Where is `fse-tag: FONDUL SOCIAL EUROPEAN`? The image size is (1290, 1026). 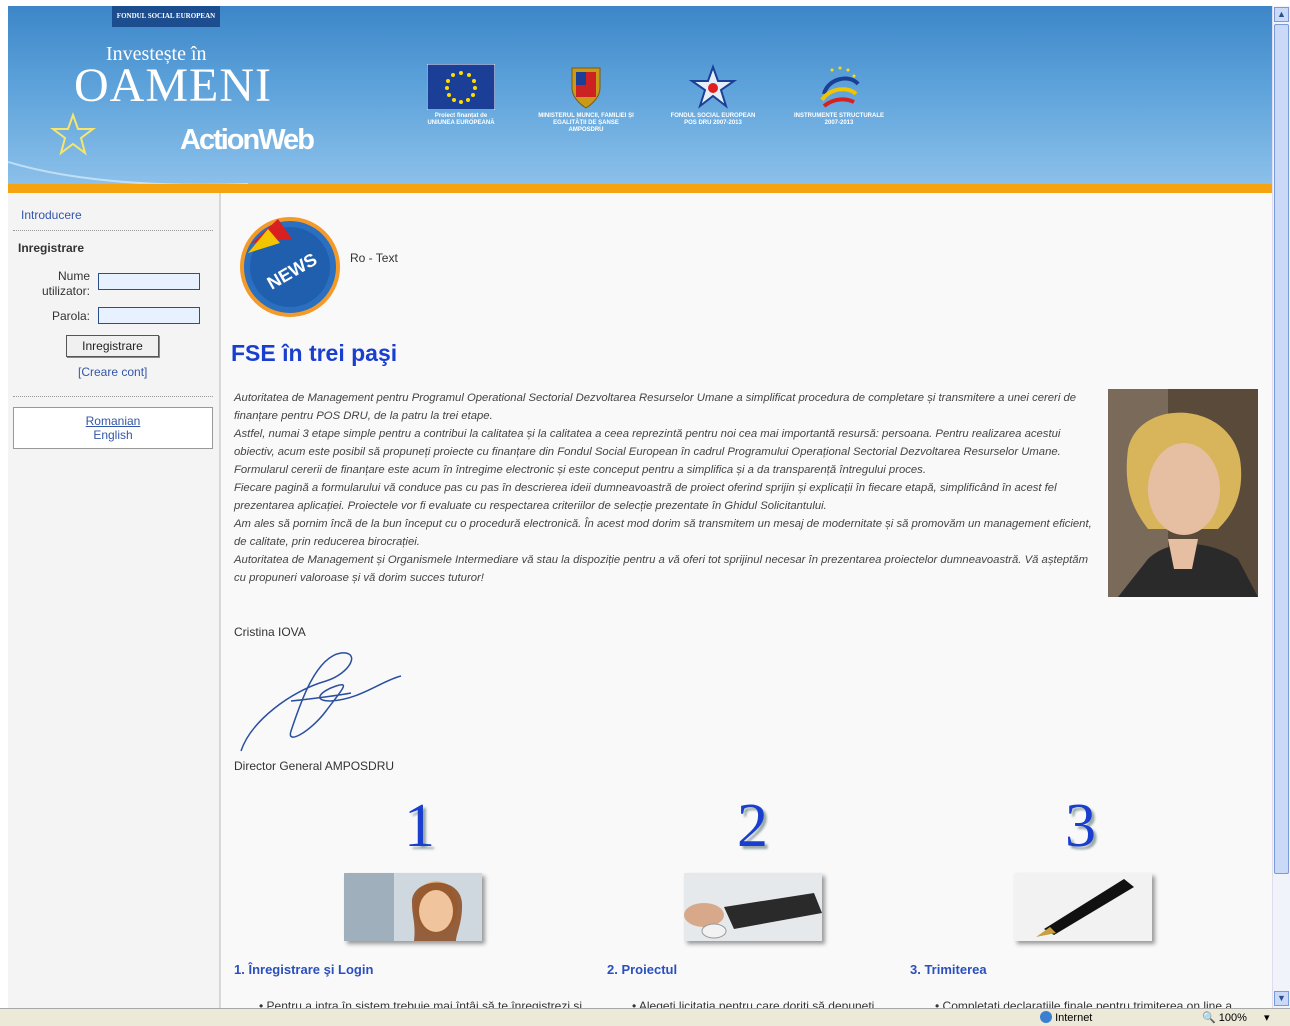
fse-tag: FONDUL SOCIAL EUROPEAN is located at coordinates (166, 16).